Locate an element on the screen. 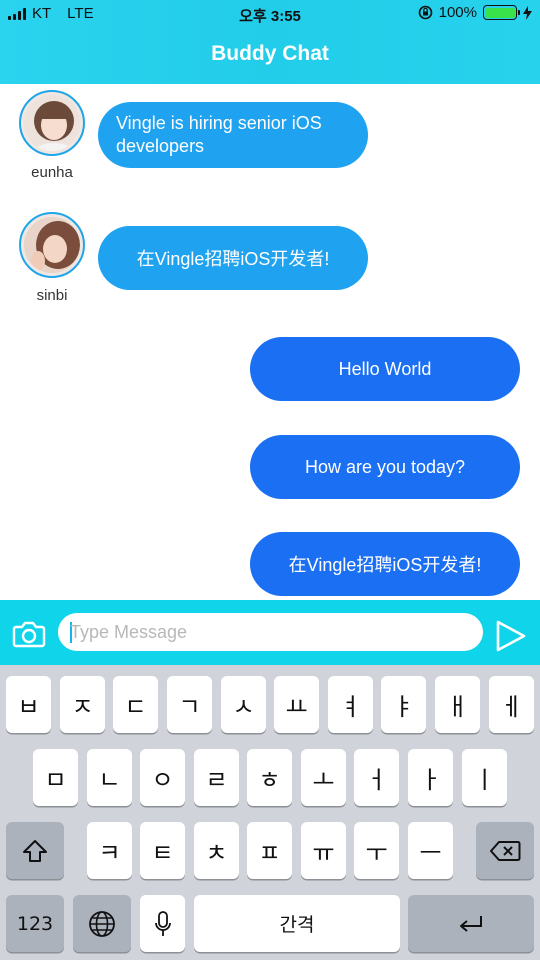  key: ㅗ is located at coordinates (323, 777).